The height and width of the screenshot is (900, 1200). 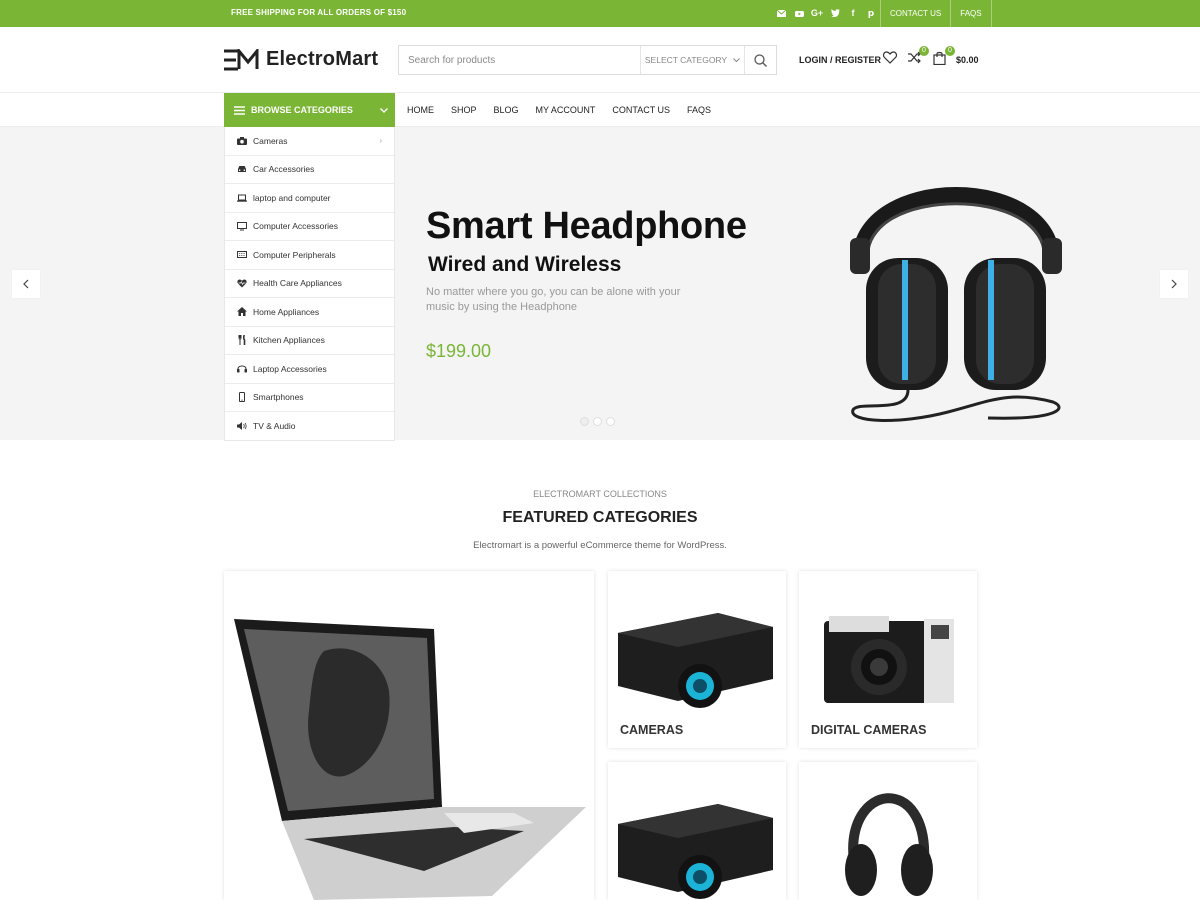 What do you see at coordinates (799, 13) in the screenshot?
I see `youtube-icon` at bounding box center [799, 13].